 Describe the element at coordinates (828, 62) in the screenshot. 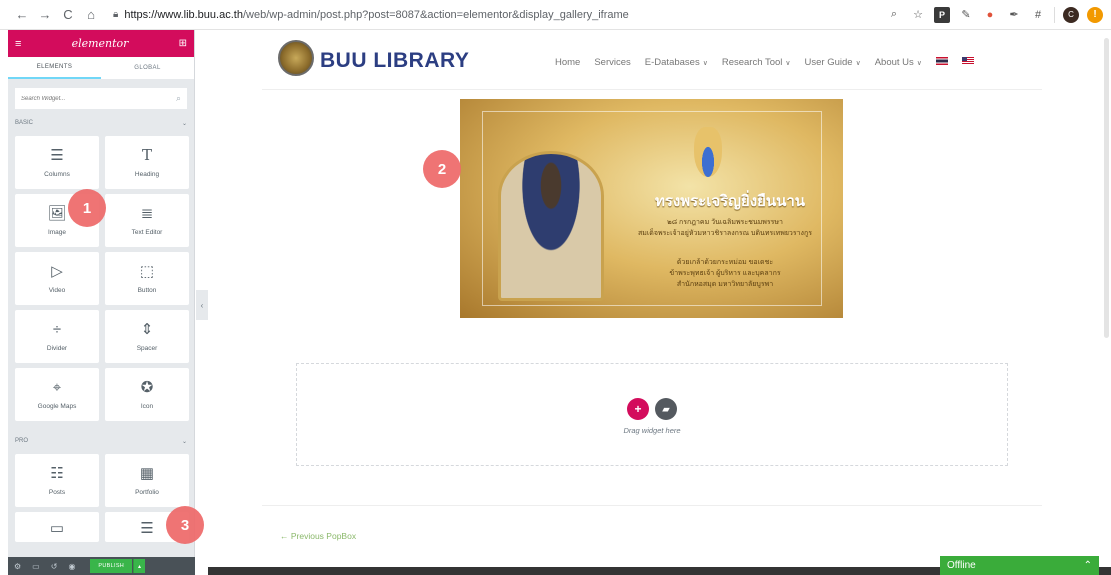

I see `nav-label: User Guide` at that location.